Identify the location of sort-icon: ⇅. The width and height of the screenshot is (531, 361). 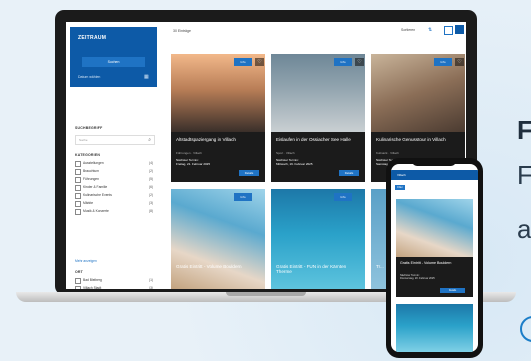
(430, 30).